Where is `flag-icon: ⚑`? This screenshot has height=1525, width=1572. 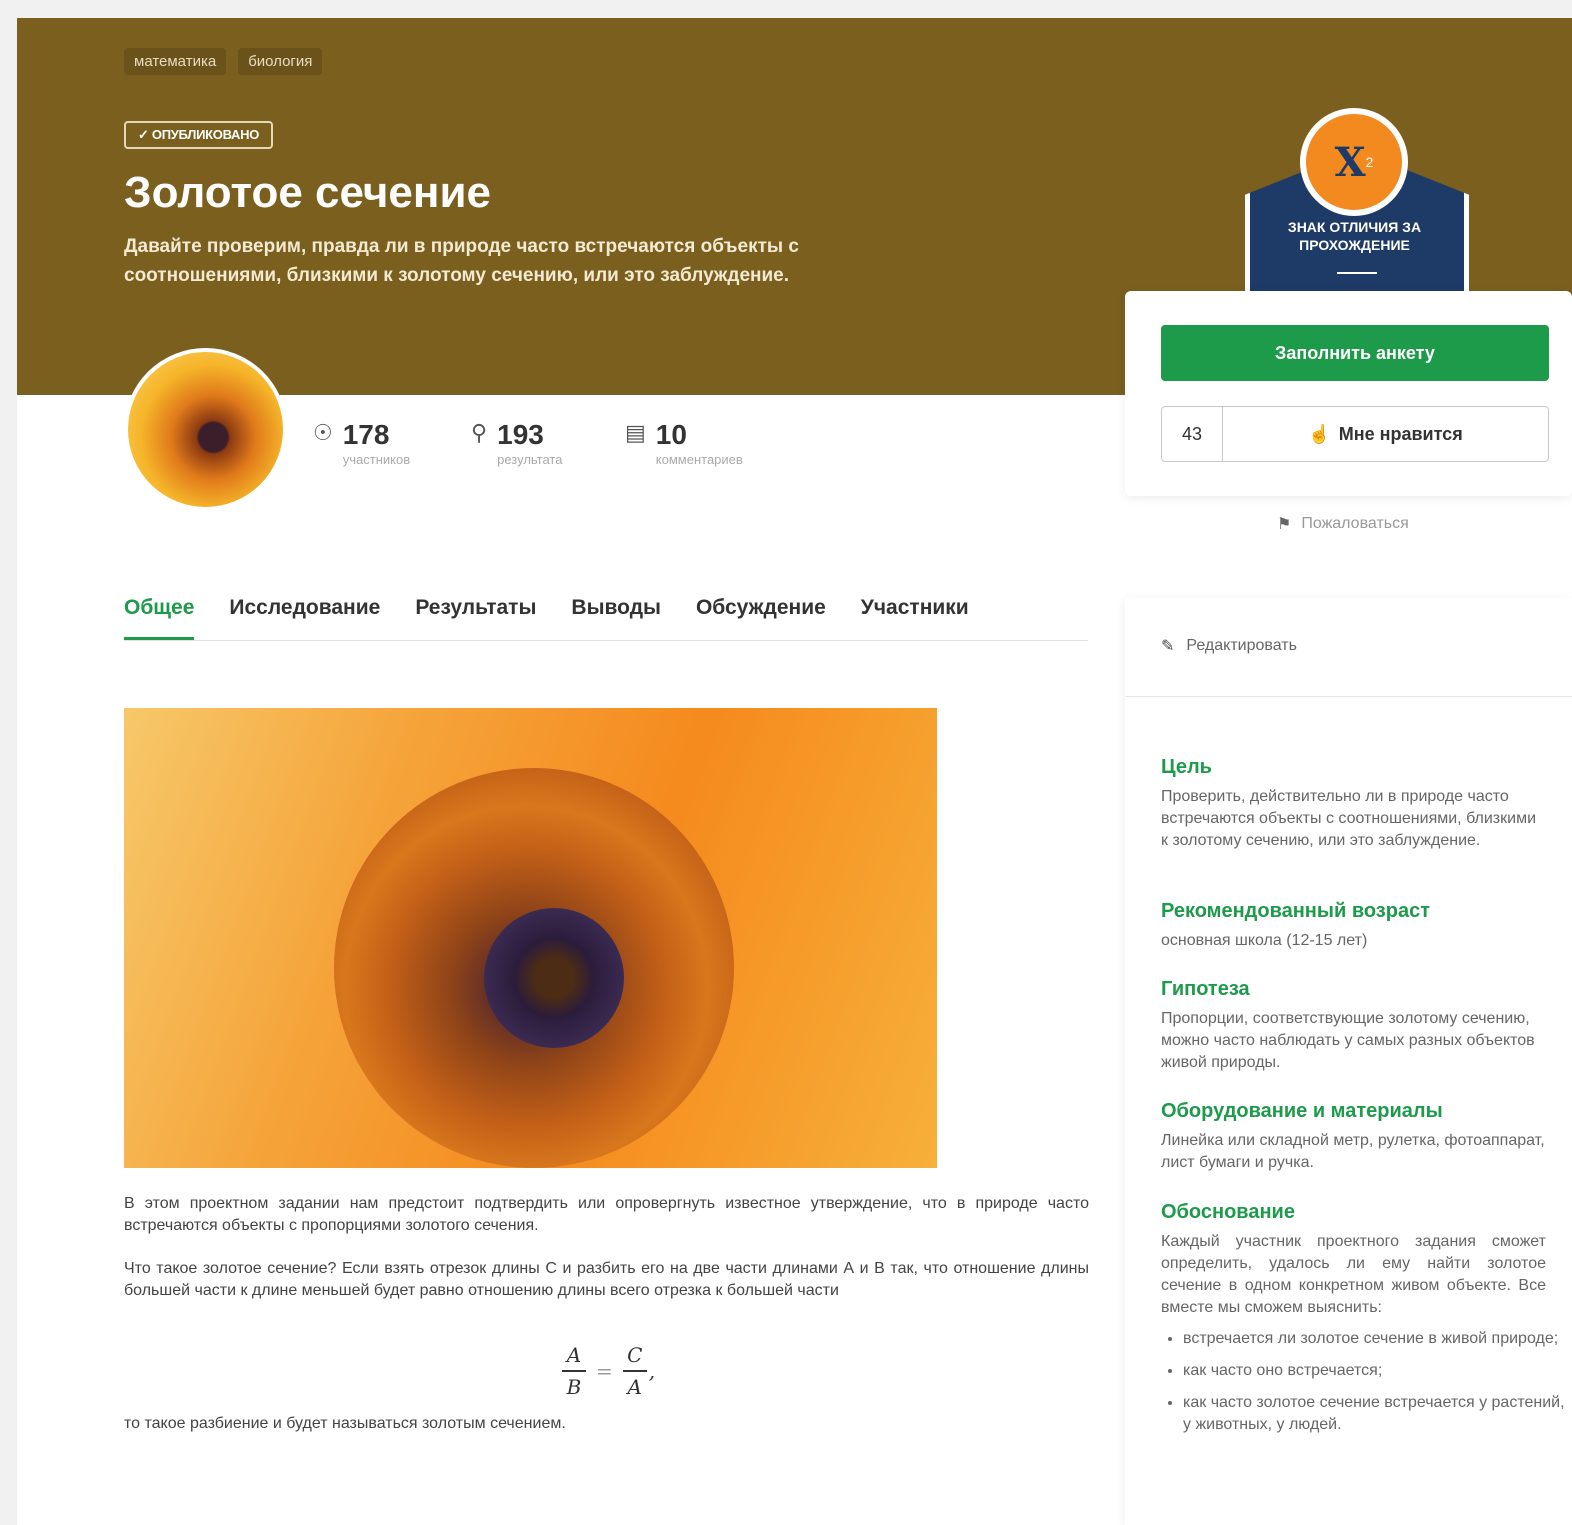 flag-icon: ⚑ is located at coordinates (1284, 524).